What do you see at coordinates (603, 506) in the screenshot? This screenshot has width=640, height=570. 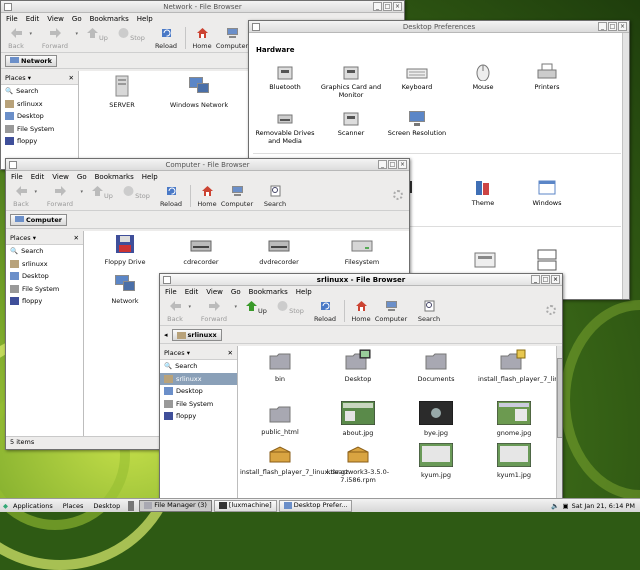 I see `clock: Sat Jan 21, 6:14 PM` at bounding box center [603, 506].